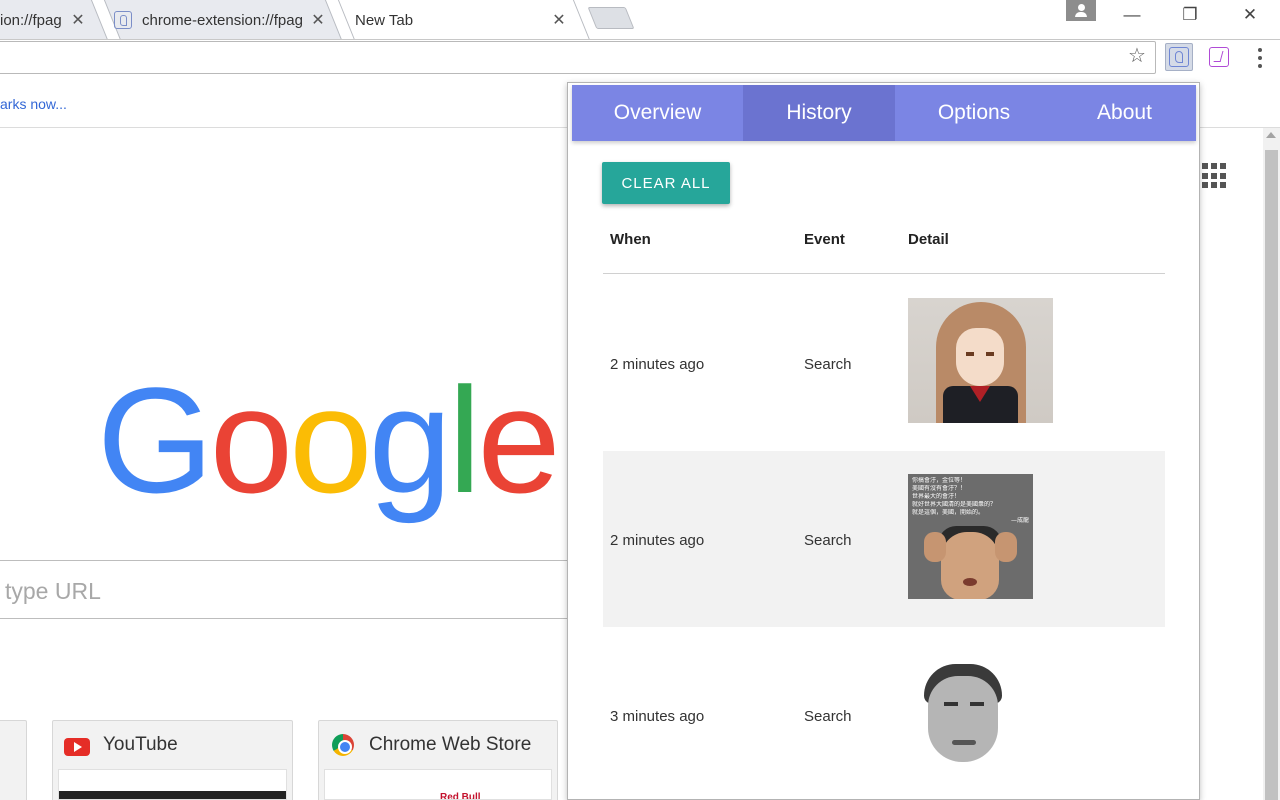 The image size is (1280, 800). I want to click on toolbar: ☆, so click(640, 60).